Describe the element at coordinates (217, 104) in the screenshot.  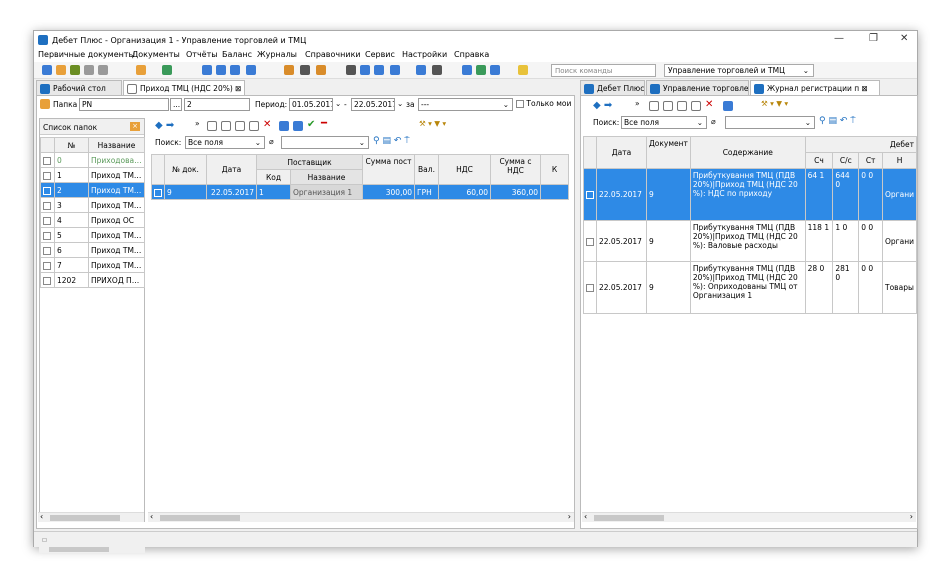
I see `number-input: 2` at that location.